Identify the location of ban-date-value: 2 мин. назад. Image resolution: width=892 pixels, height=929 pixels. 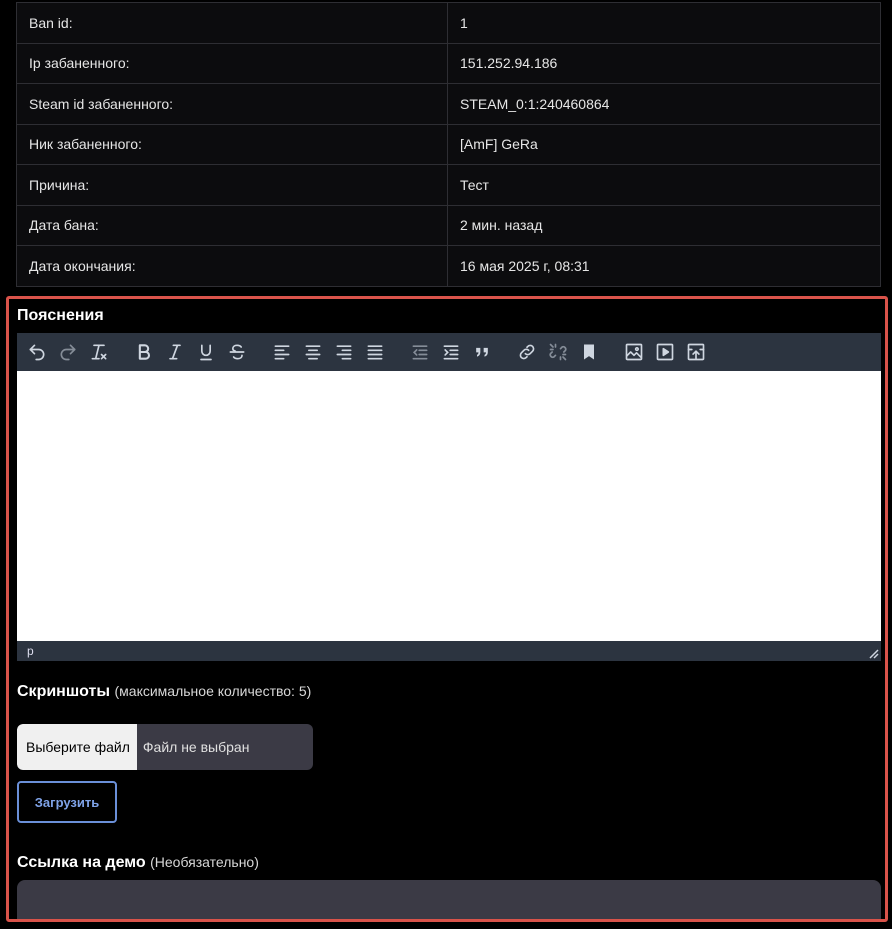
(664, 225).